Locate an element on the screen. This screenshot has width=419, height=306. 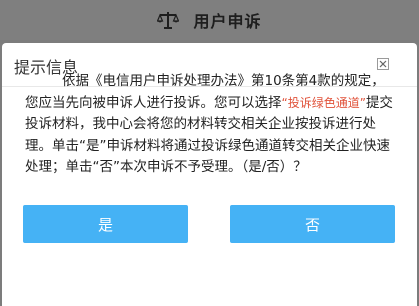
no-button: 否 is located at coordinates (312, 224).